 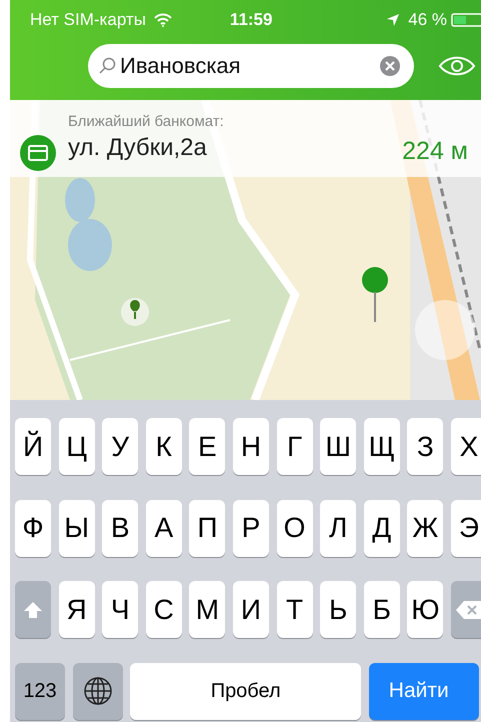 What do you see at coordinates (76, 609) in the screenshot?
I see `letter-key: Я` at bounding box center [76, 609].